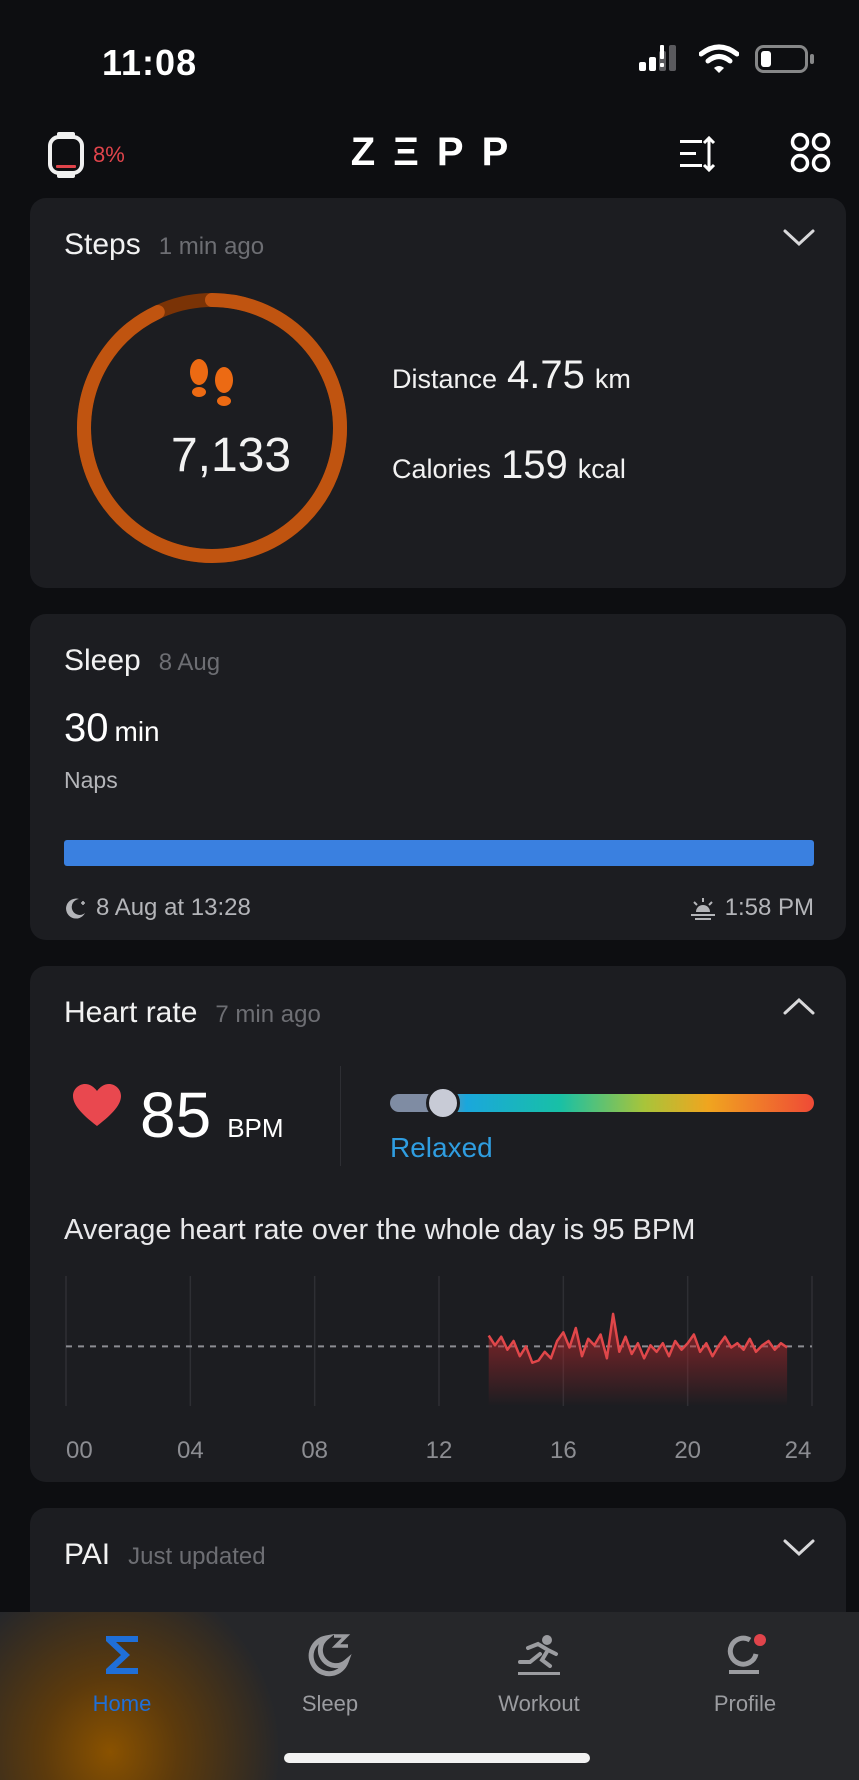  What do you see at coordinates (612, 379) in the screenshot?
I see `distance-unit: km` at bounding box center [612, 379].